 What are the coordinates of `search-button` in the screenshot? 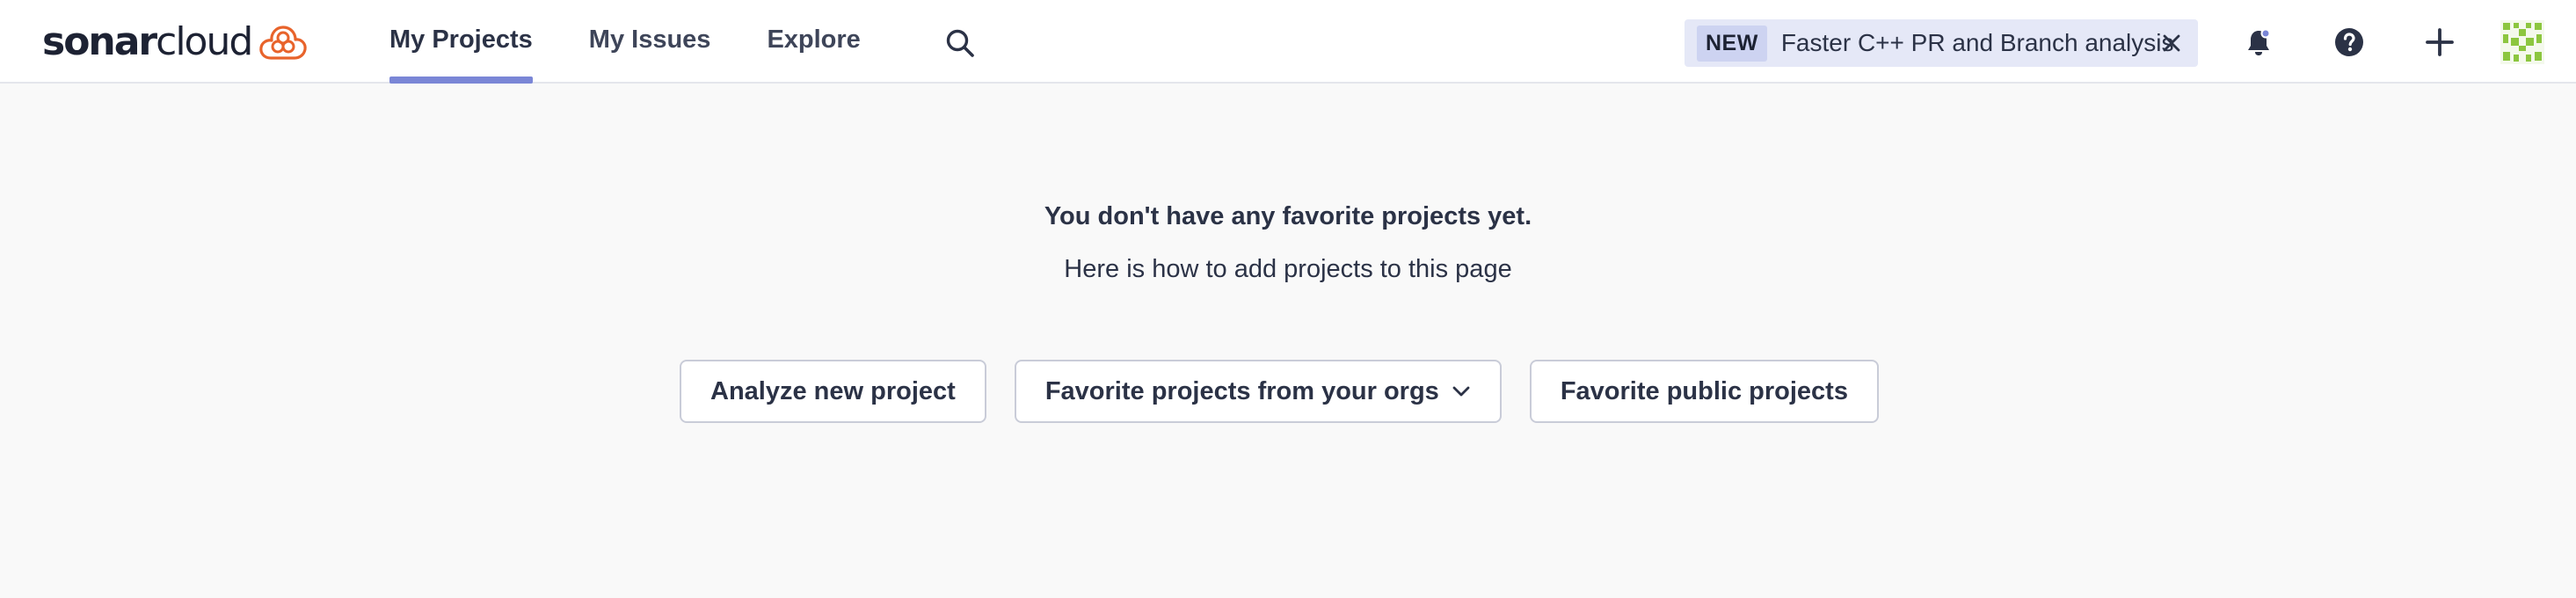 It's located at (960, 43).